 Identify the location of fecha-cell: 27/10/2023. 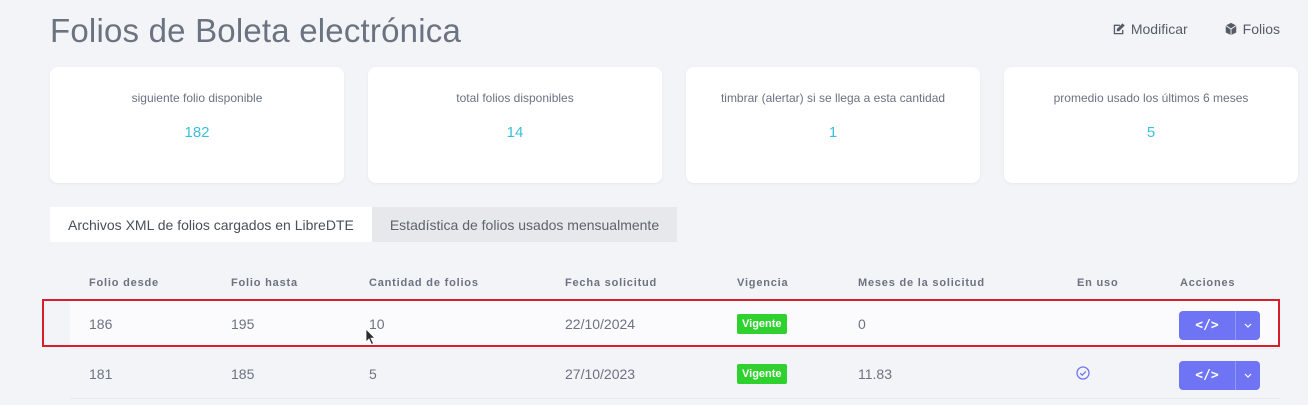
(600, 374).